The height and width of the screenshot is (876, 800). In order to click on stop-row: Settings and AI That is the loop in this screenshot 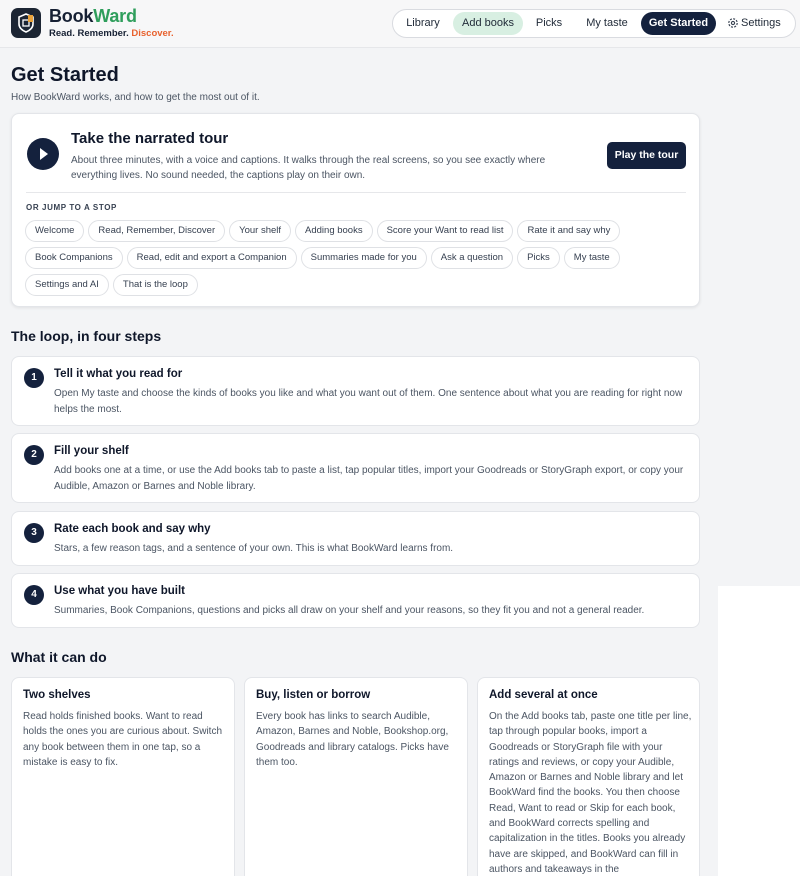, I will do `click(325, 285)`.